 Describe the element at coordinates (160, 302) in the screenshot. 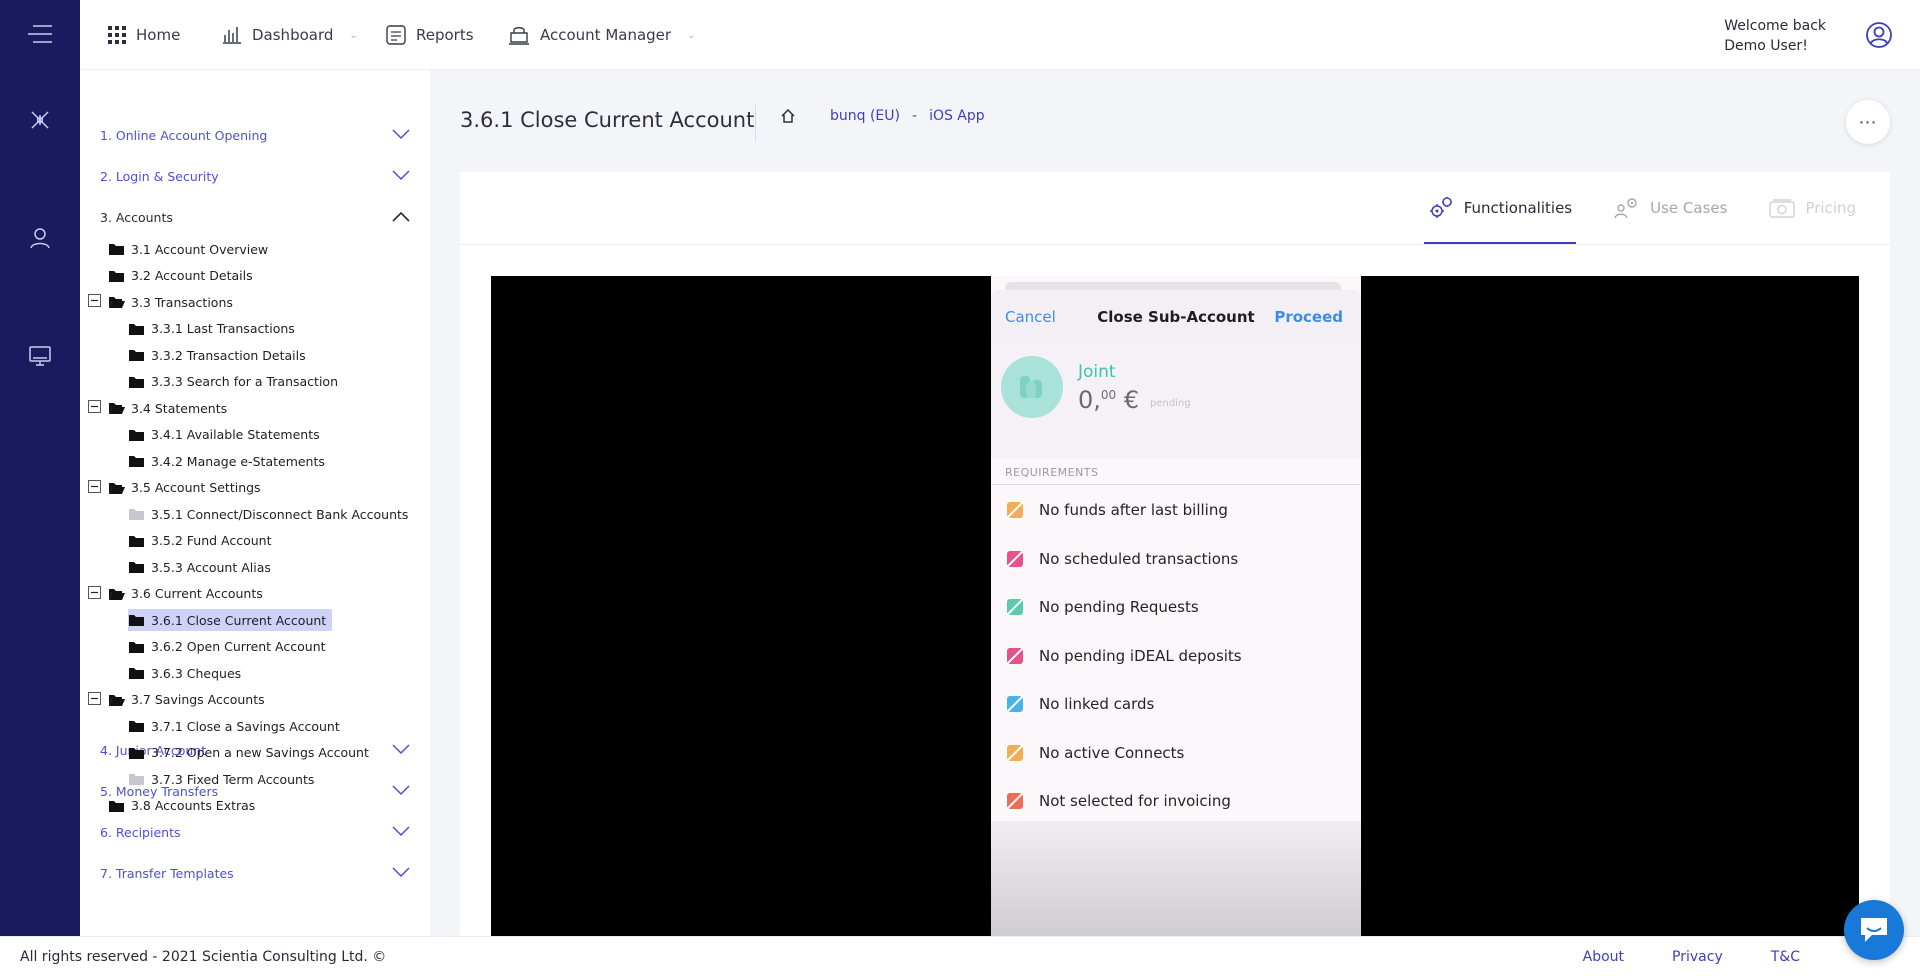

I see `tree-item: 3.3 Transactions` at that location.